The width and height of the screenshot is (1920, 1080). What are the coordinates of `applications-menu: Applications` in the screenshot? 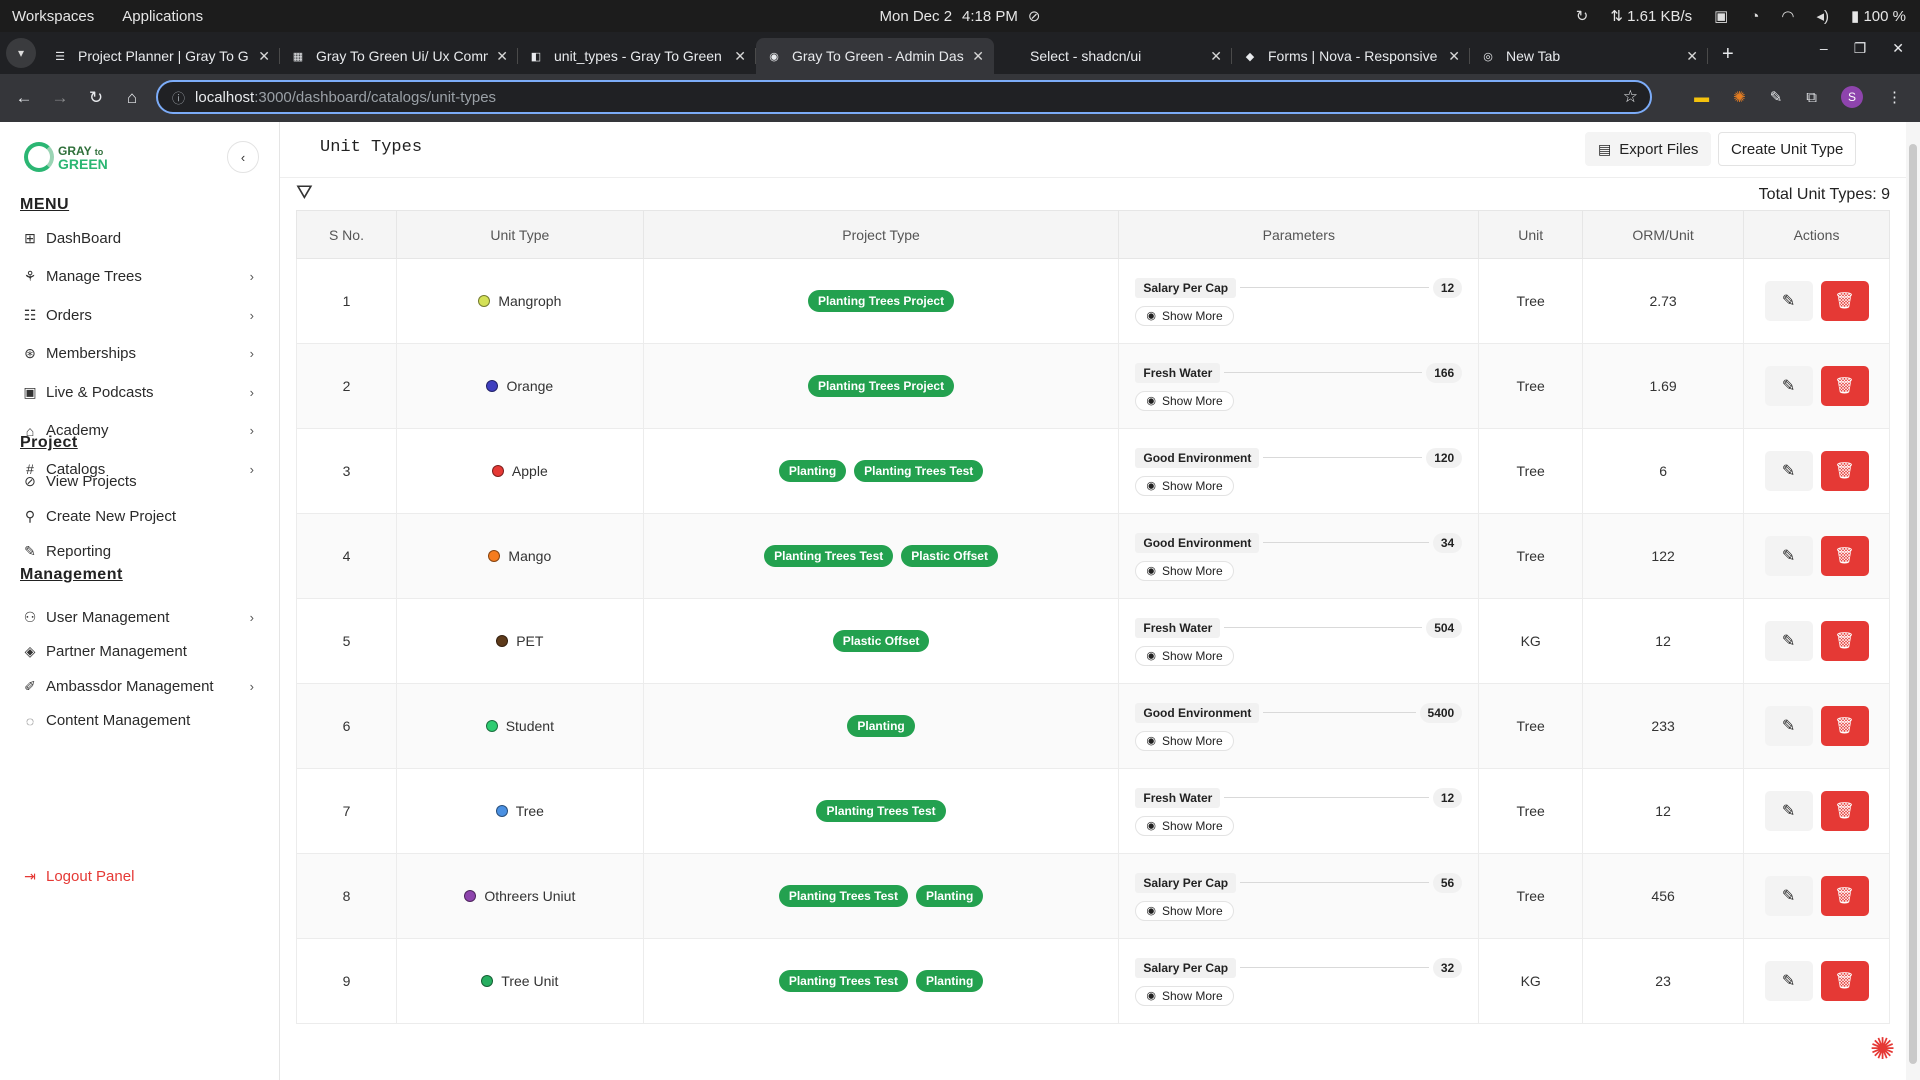 It's located at (162, 16).